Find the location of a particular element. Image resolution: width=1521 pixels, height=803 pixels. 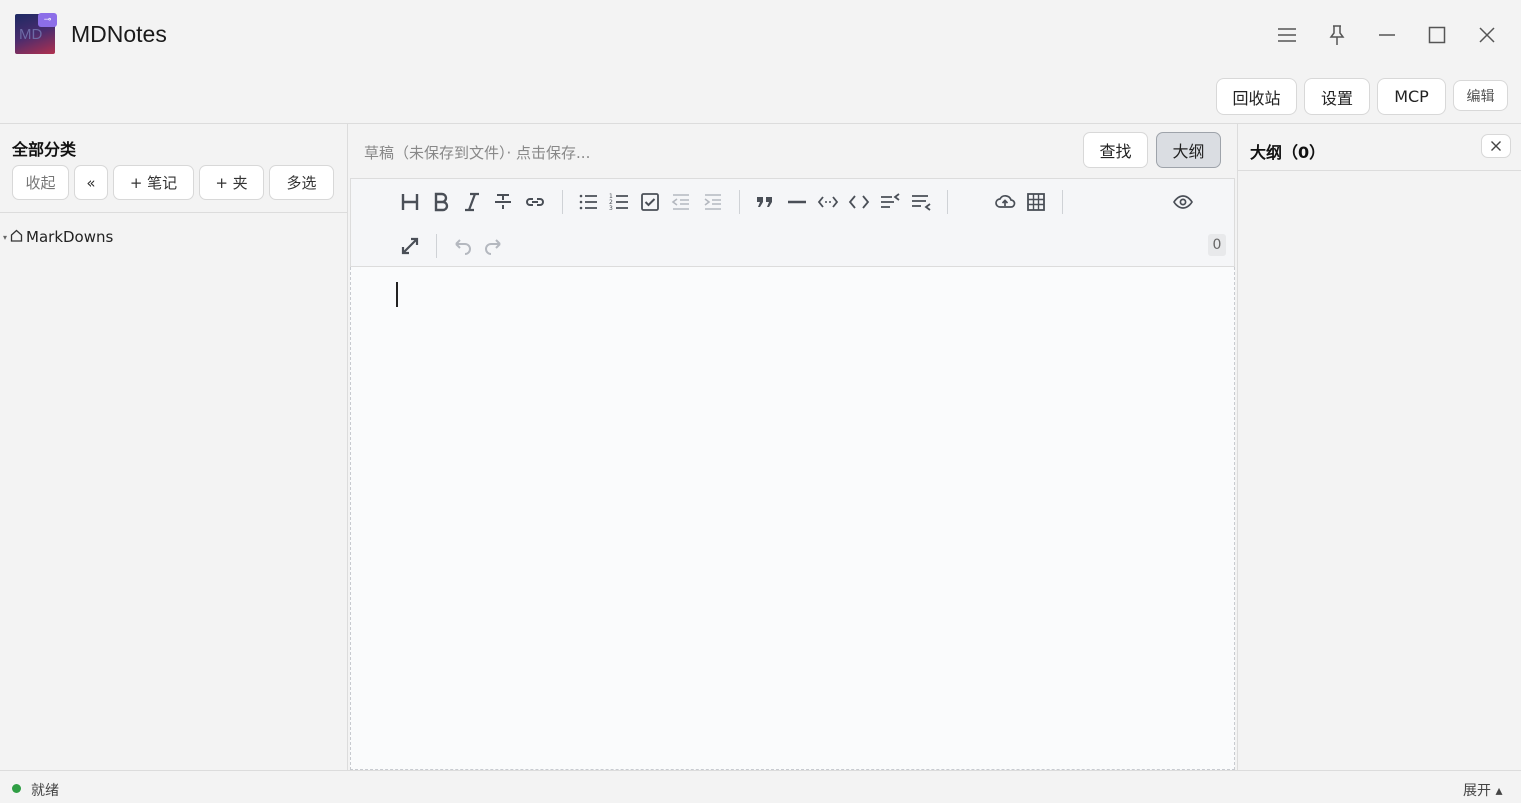

code-block-icon is located at coordinates (859, 202).